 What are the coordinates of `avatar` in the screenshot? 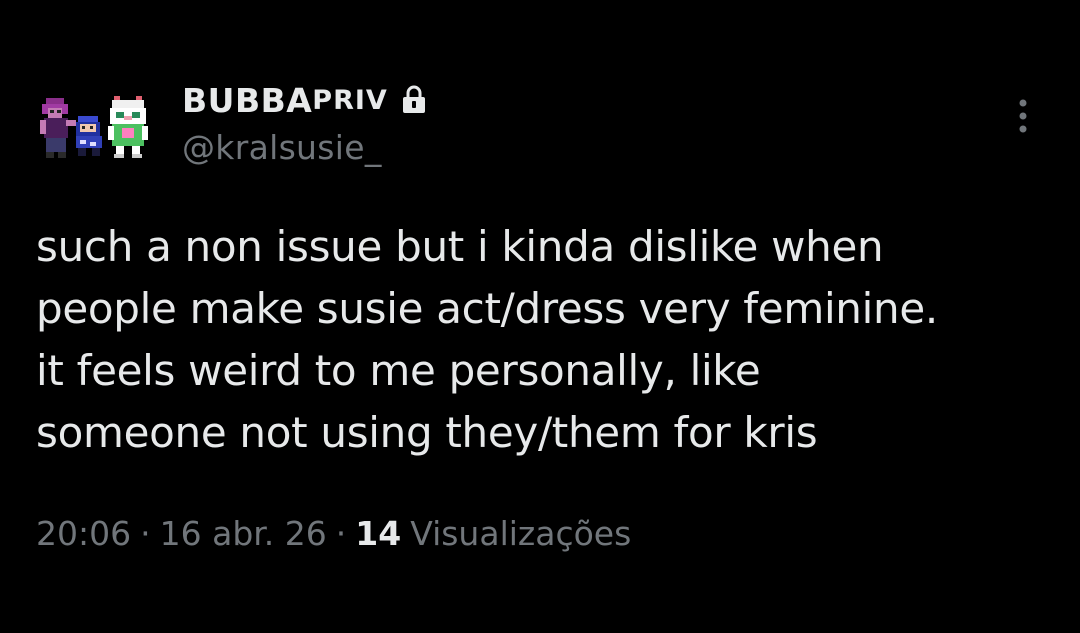 It's located at (97, 130).